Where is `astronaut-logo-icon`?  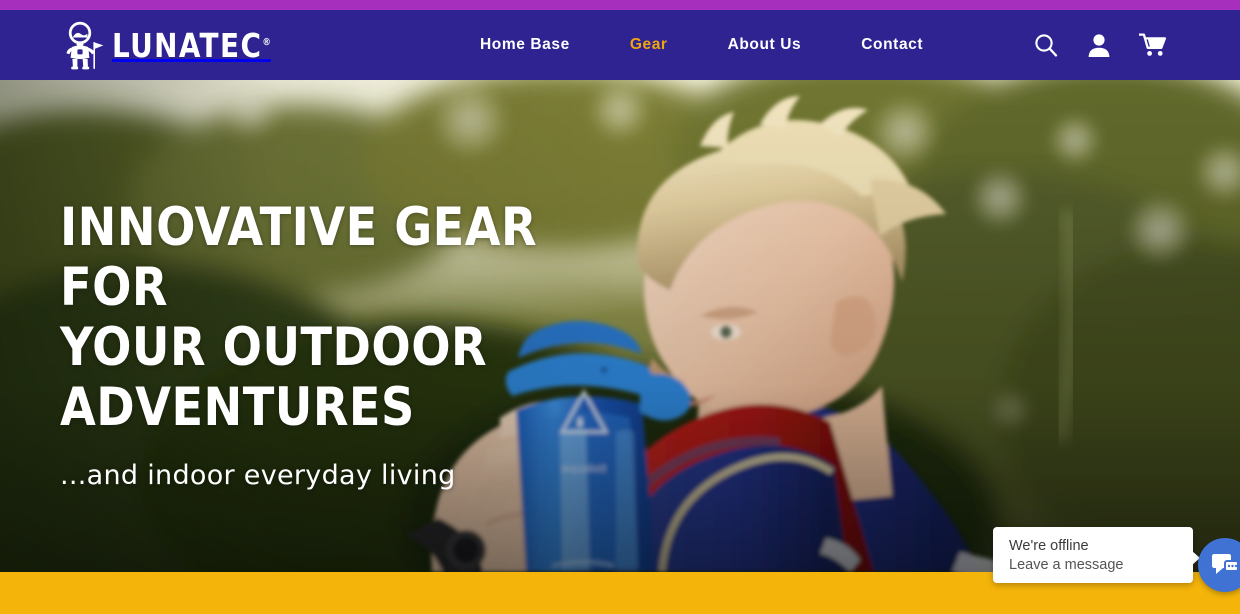
astronaut-logo-icon is located at coordinates (83, 45).